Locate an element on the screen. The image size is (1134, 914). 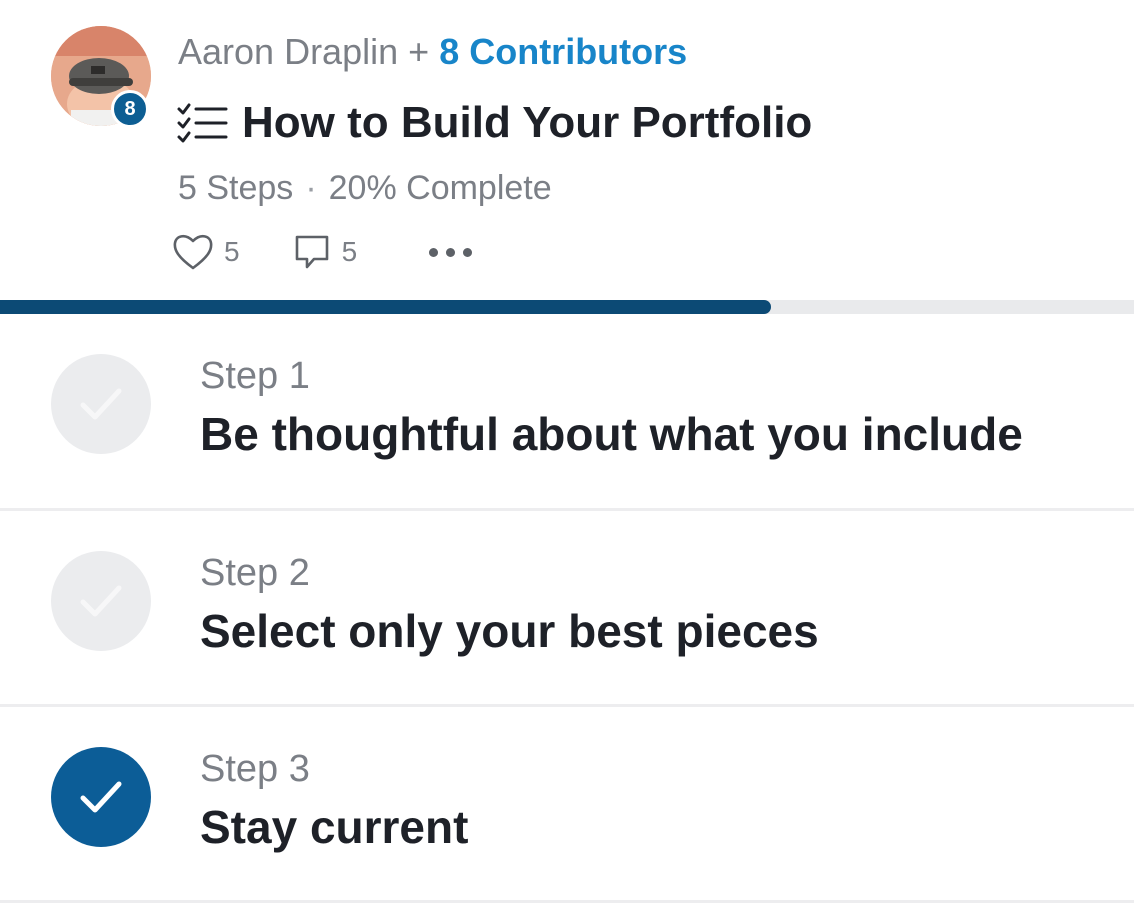
author-avatar: 8 is located at coordinates (101, 77).